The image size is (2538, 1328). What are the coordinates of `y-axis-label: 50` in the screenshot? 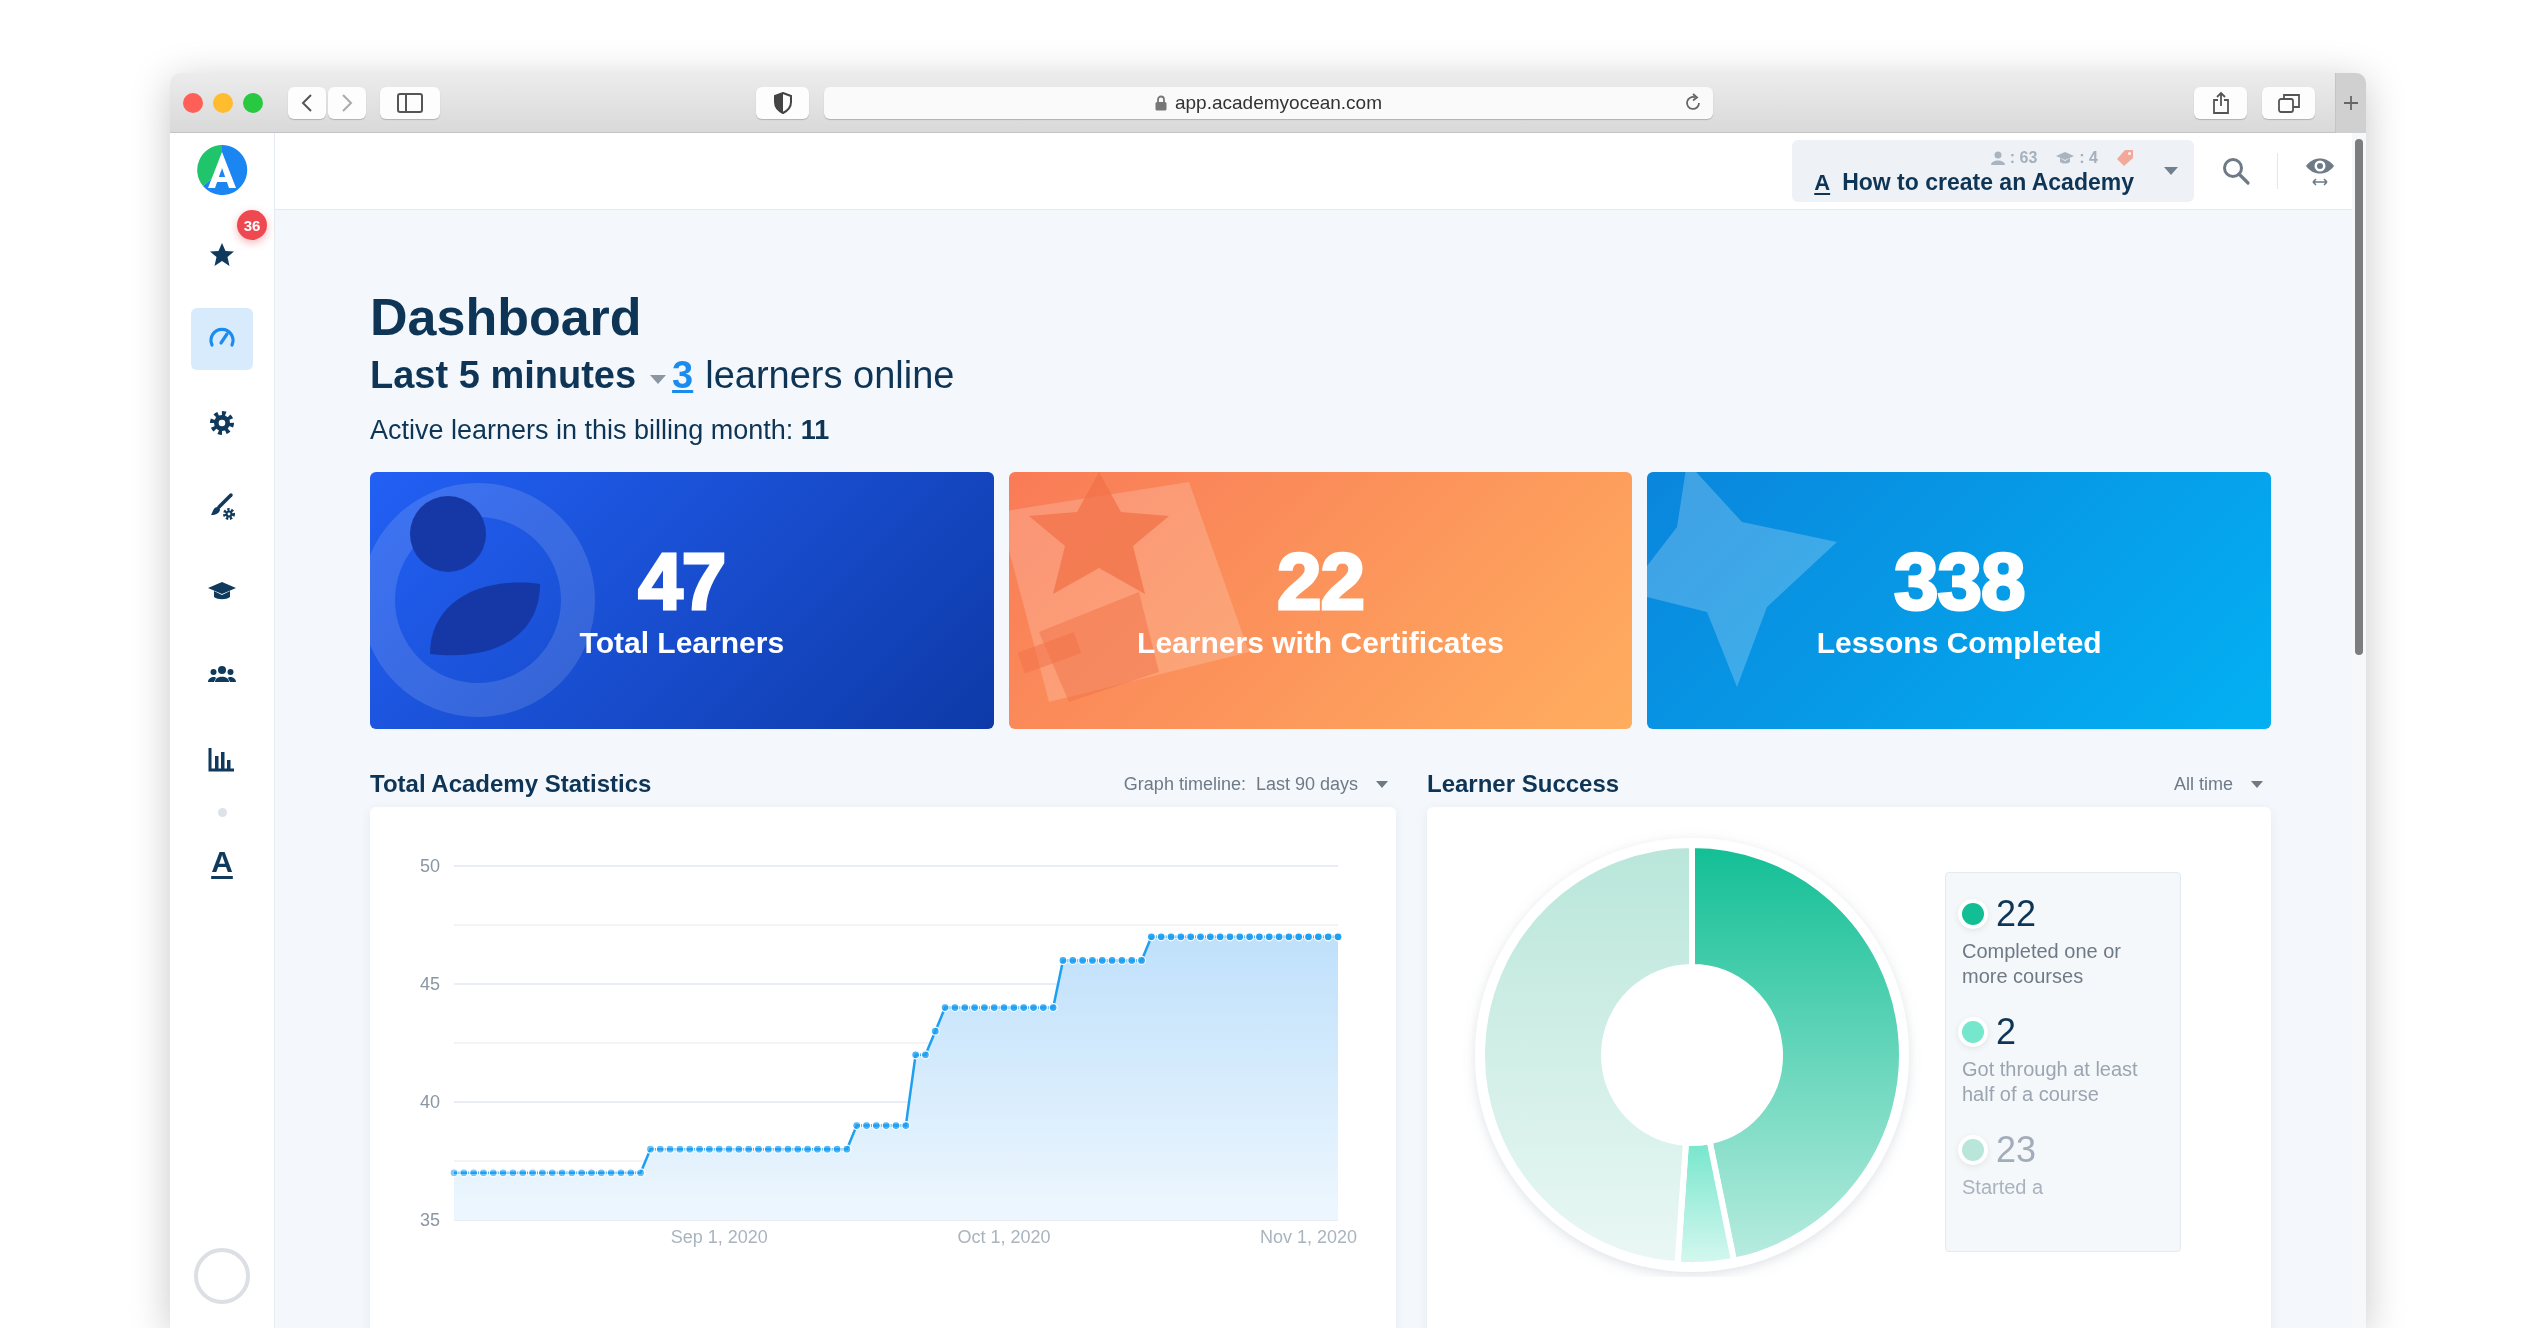 It's located at (429, 866).